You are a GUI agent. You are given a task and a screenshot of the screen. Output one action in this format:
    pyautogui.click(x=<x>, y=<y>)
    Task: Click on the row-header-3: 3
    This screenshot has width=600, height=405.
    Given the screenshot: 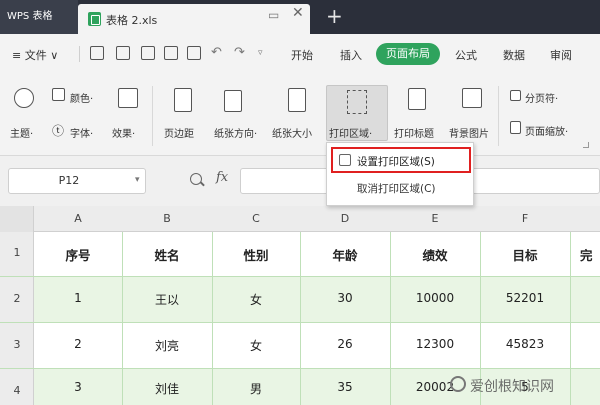 What is the action you would take?
    pyautogui.click(x=17, y=344)
    